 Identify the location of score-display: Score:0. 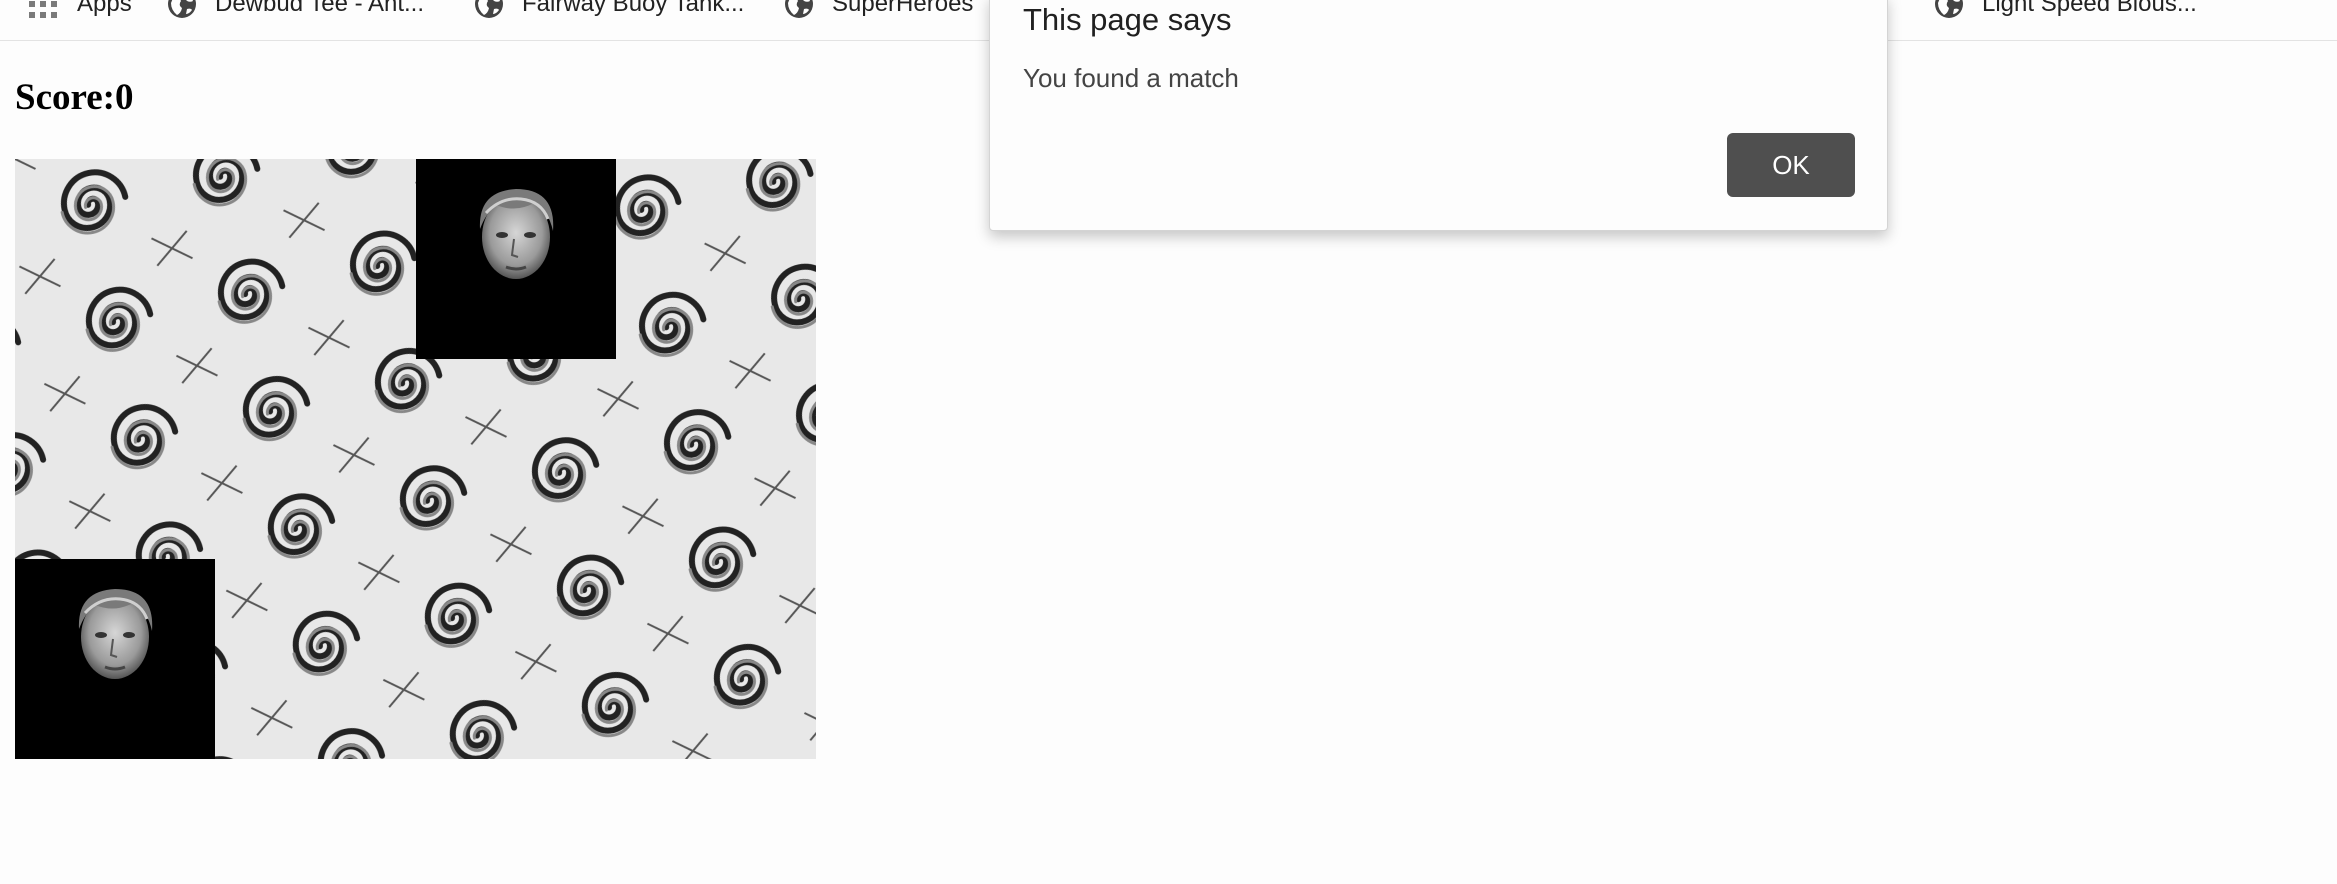
(74, 97).